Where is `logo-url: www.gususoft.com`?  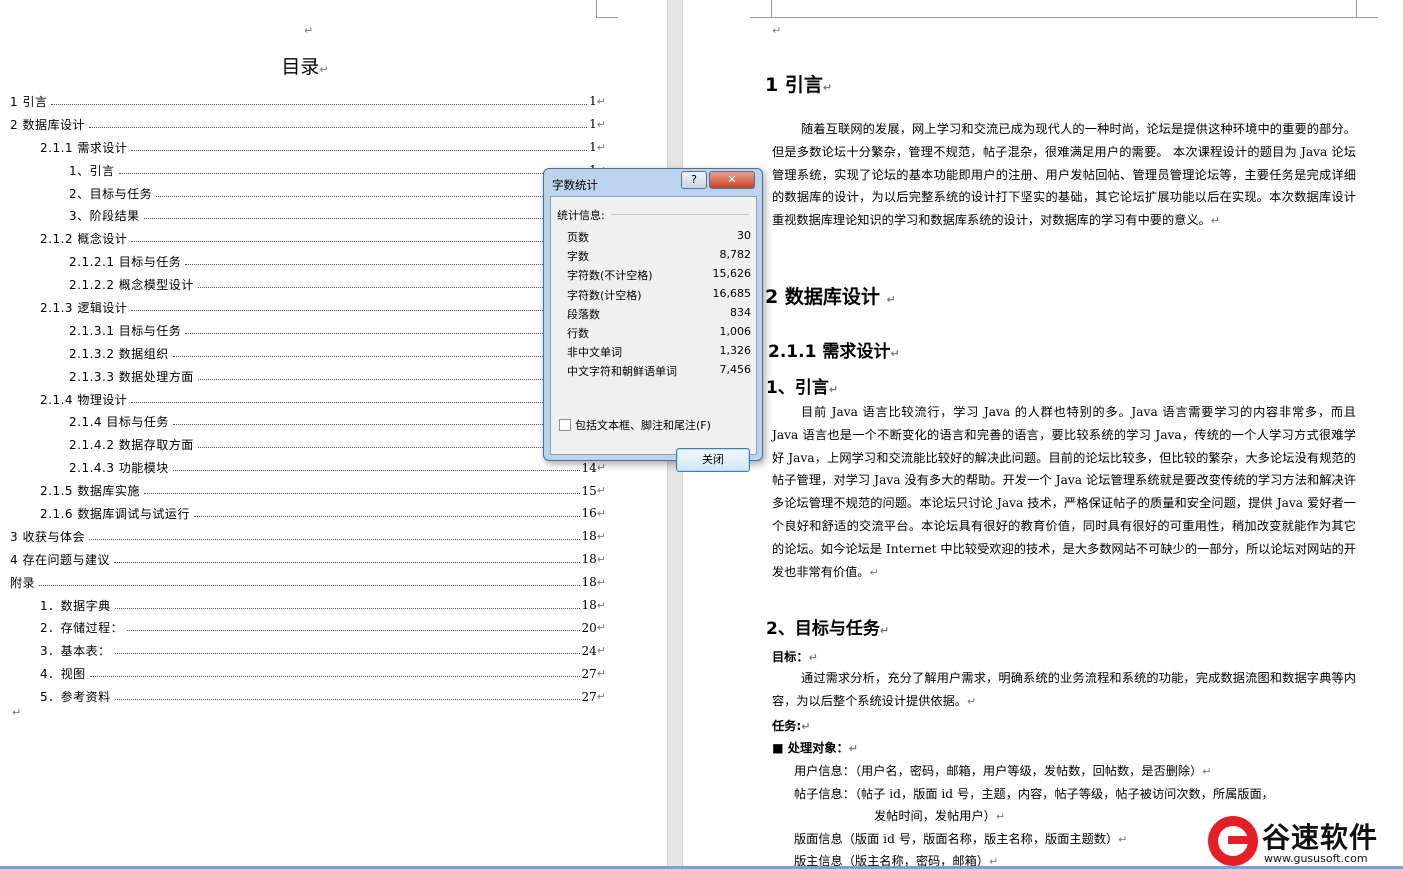
logo-url: www.gususoft.com is located at coordinates (1316, 858).